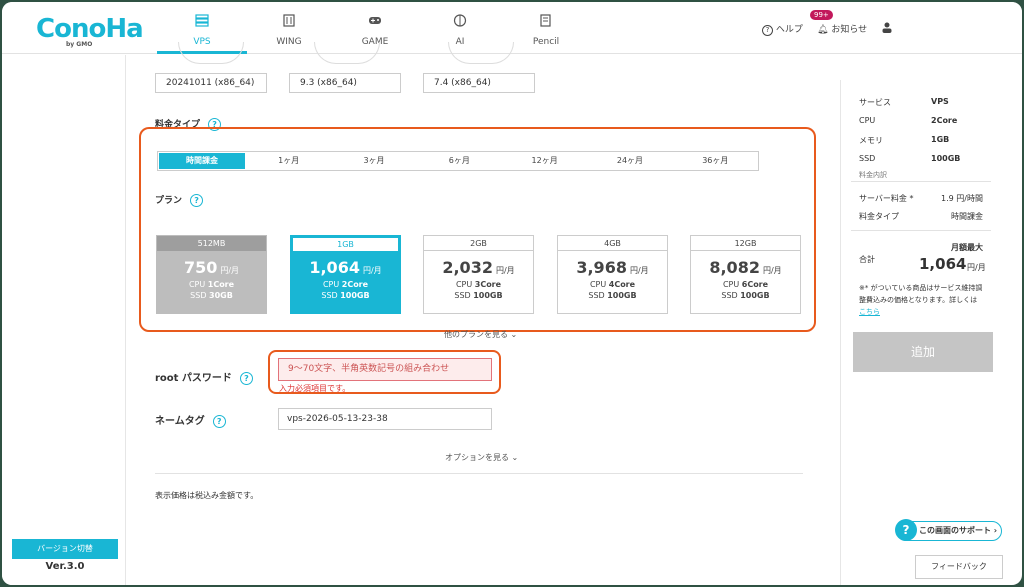 The width and height of the screenshot is (1024, 587). I want to click on server-fee-label: サーバー料金 *, so click(886, 198).